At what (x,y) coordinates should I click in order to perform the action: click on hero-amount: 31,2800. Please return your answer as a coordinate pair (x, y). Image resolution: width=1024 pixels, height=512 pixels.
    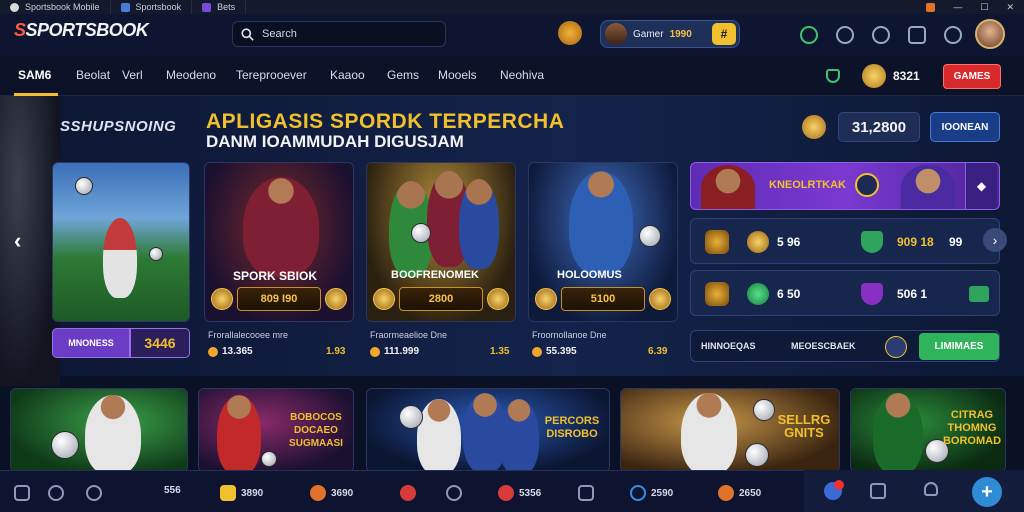
    Looking at the image, I should click on (879, 127).